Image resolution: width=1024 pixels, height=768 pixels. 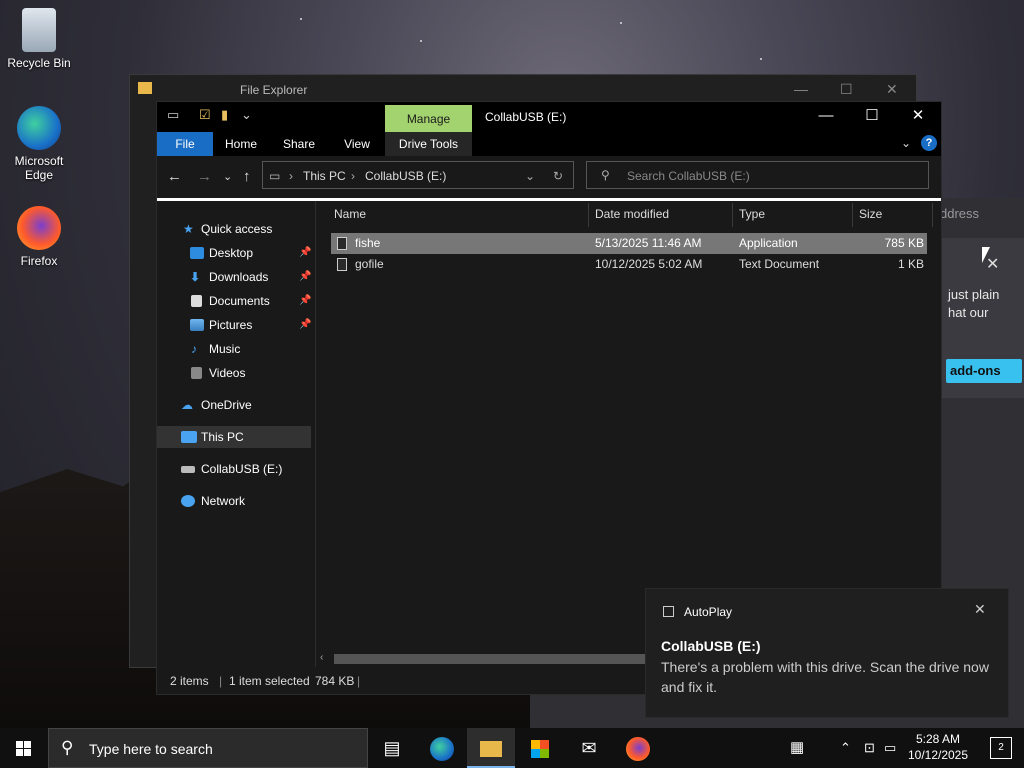 I want to click on pictures-icon, so click(x=197, y=325).